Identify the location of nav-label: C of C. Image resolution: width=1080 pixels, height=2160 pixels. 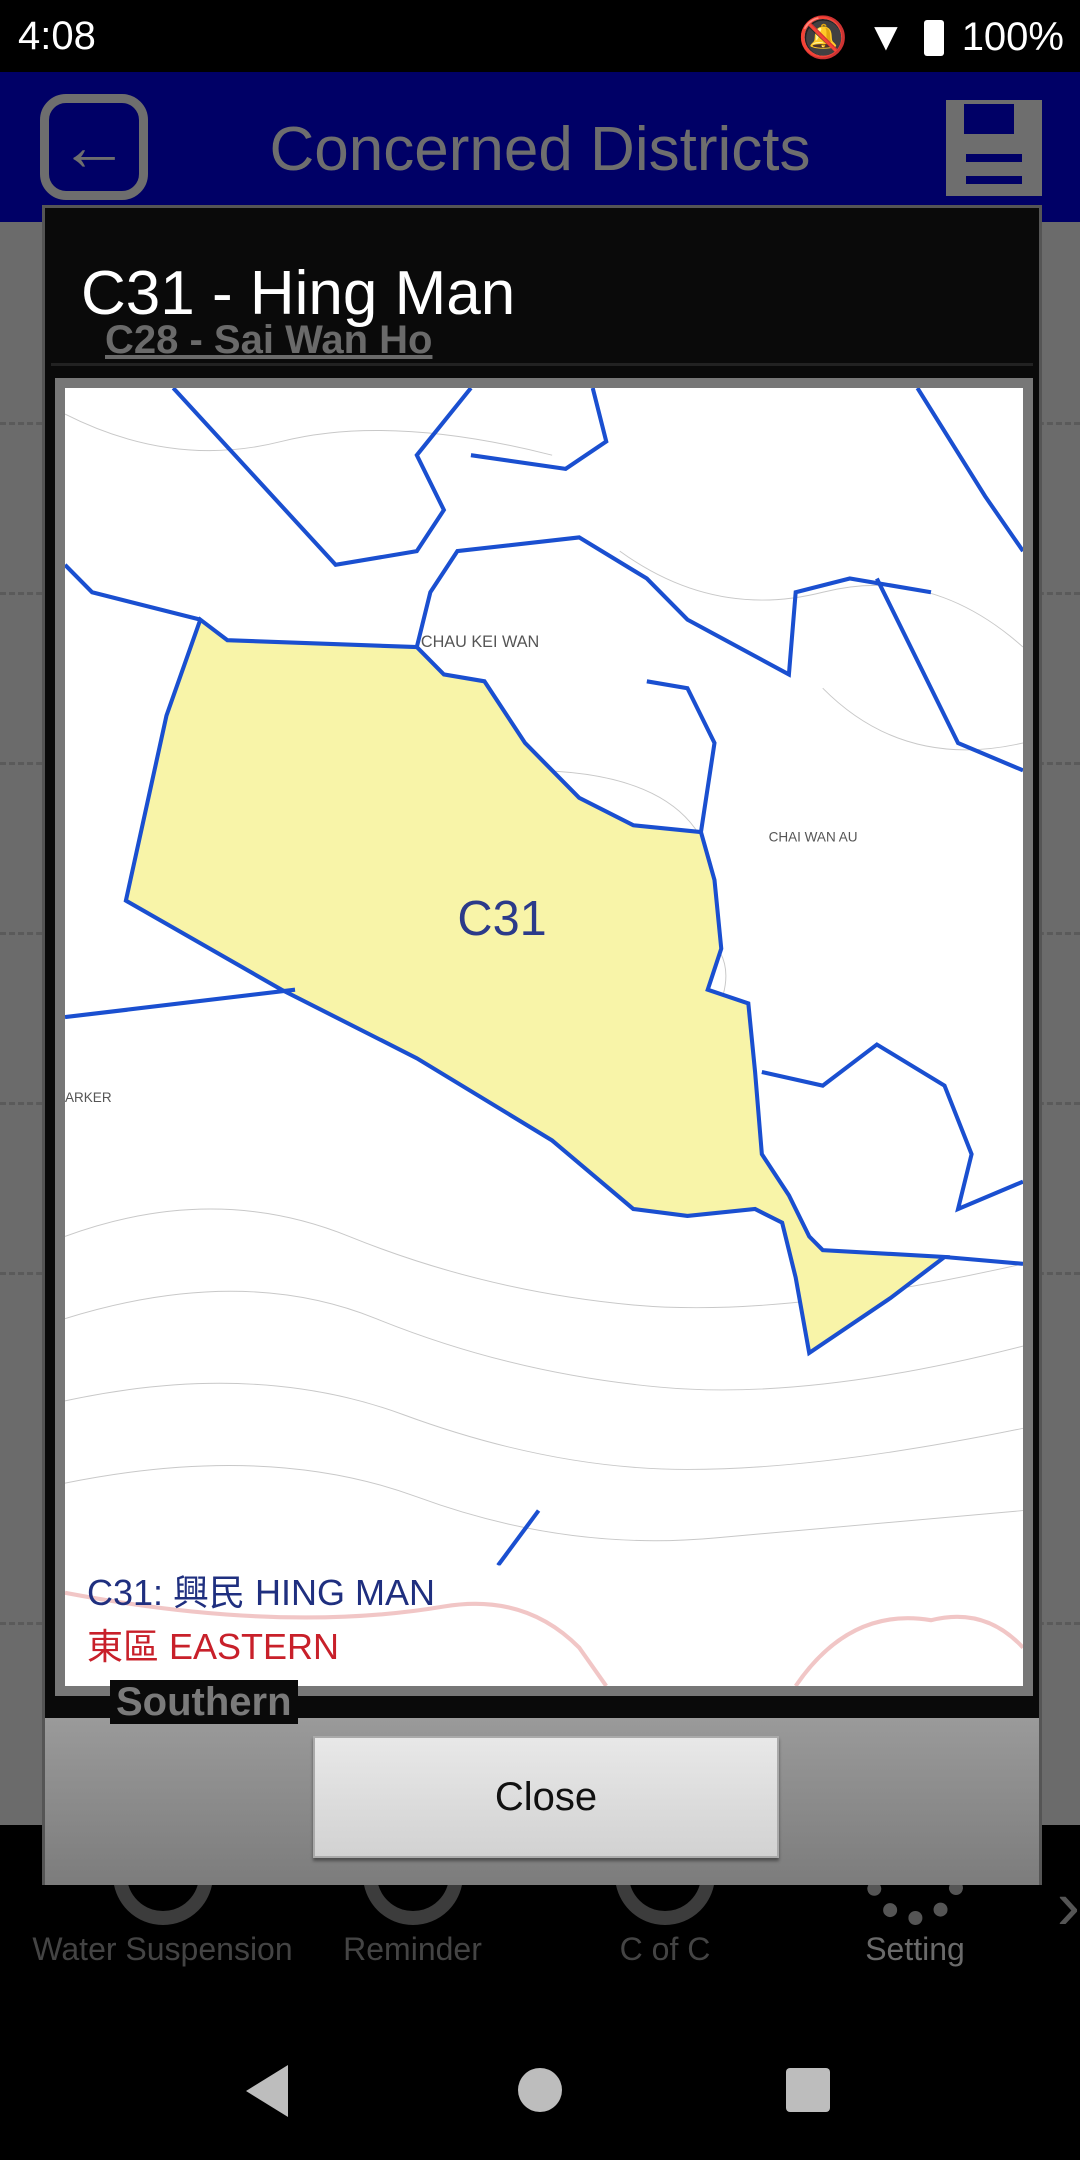
(665, 1949).